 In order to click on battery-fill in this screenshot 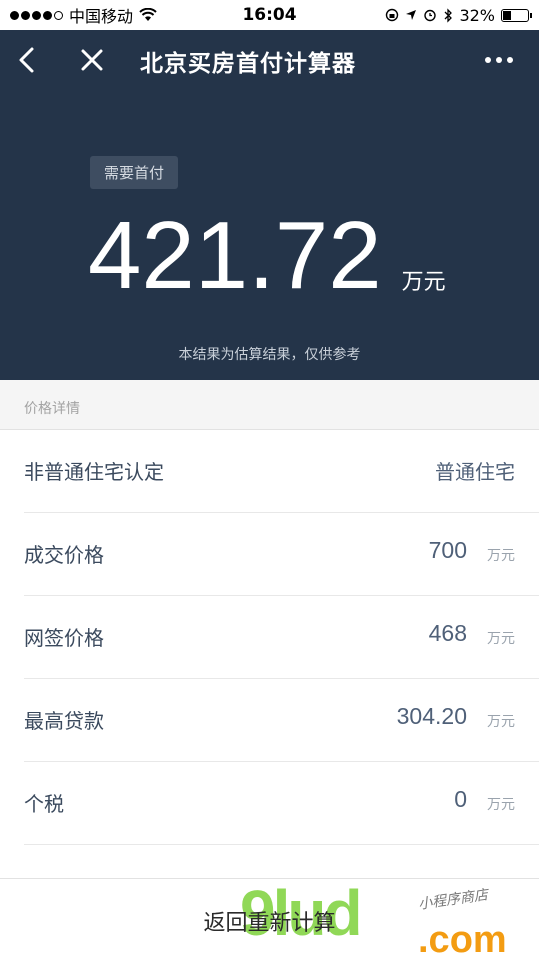, I will do `click(507, 15)`.